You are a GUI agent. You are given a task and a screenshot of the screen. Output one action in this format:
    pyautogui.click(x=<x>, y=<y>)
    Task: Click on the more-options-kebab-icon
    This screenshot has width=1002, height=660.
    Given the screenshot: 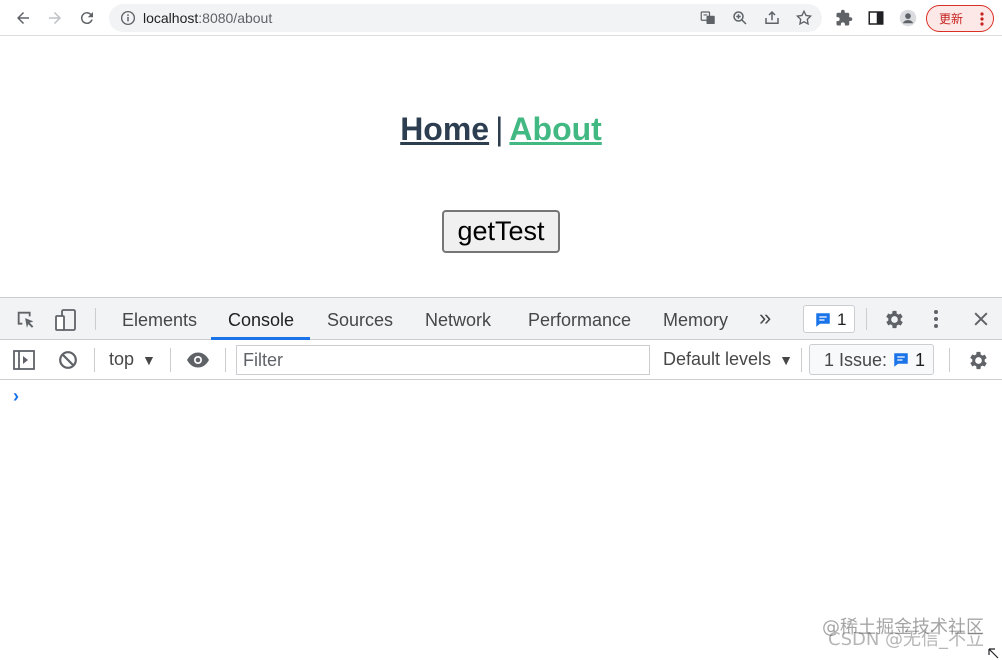 What is the action you would take?
    pyautogui.click(x=936, y=319)
    